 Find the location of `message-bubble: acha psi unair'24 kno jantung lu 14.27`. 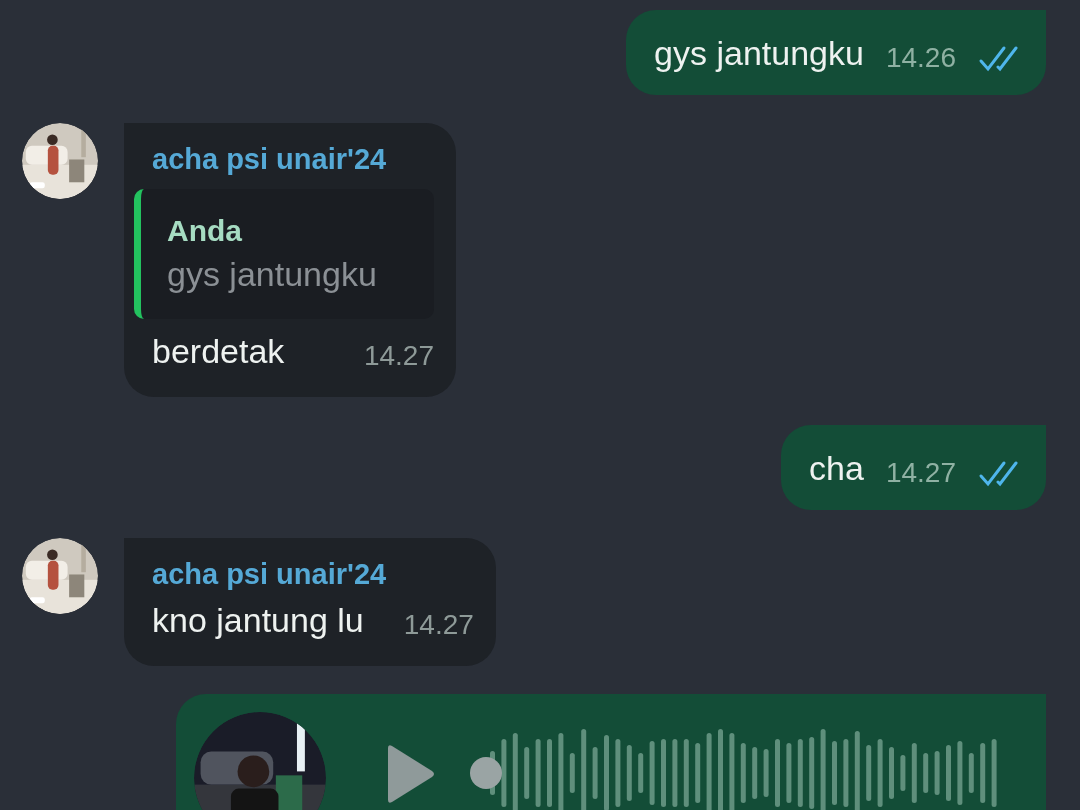

message-bubble: acha psi unair'24 kno jantung lu 14.27 is located at coordinates (310, 602).